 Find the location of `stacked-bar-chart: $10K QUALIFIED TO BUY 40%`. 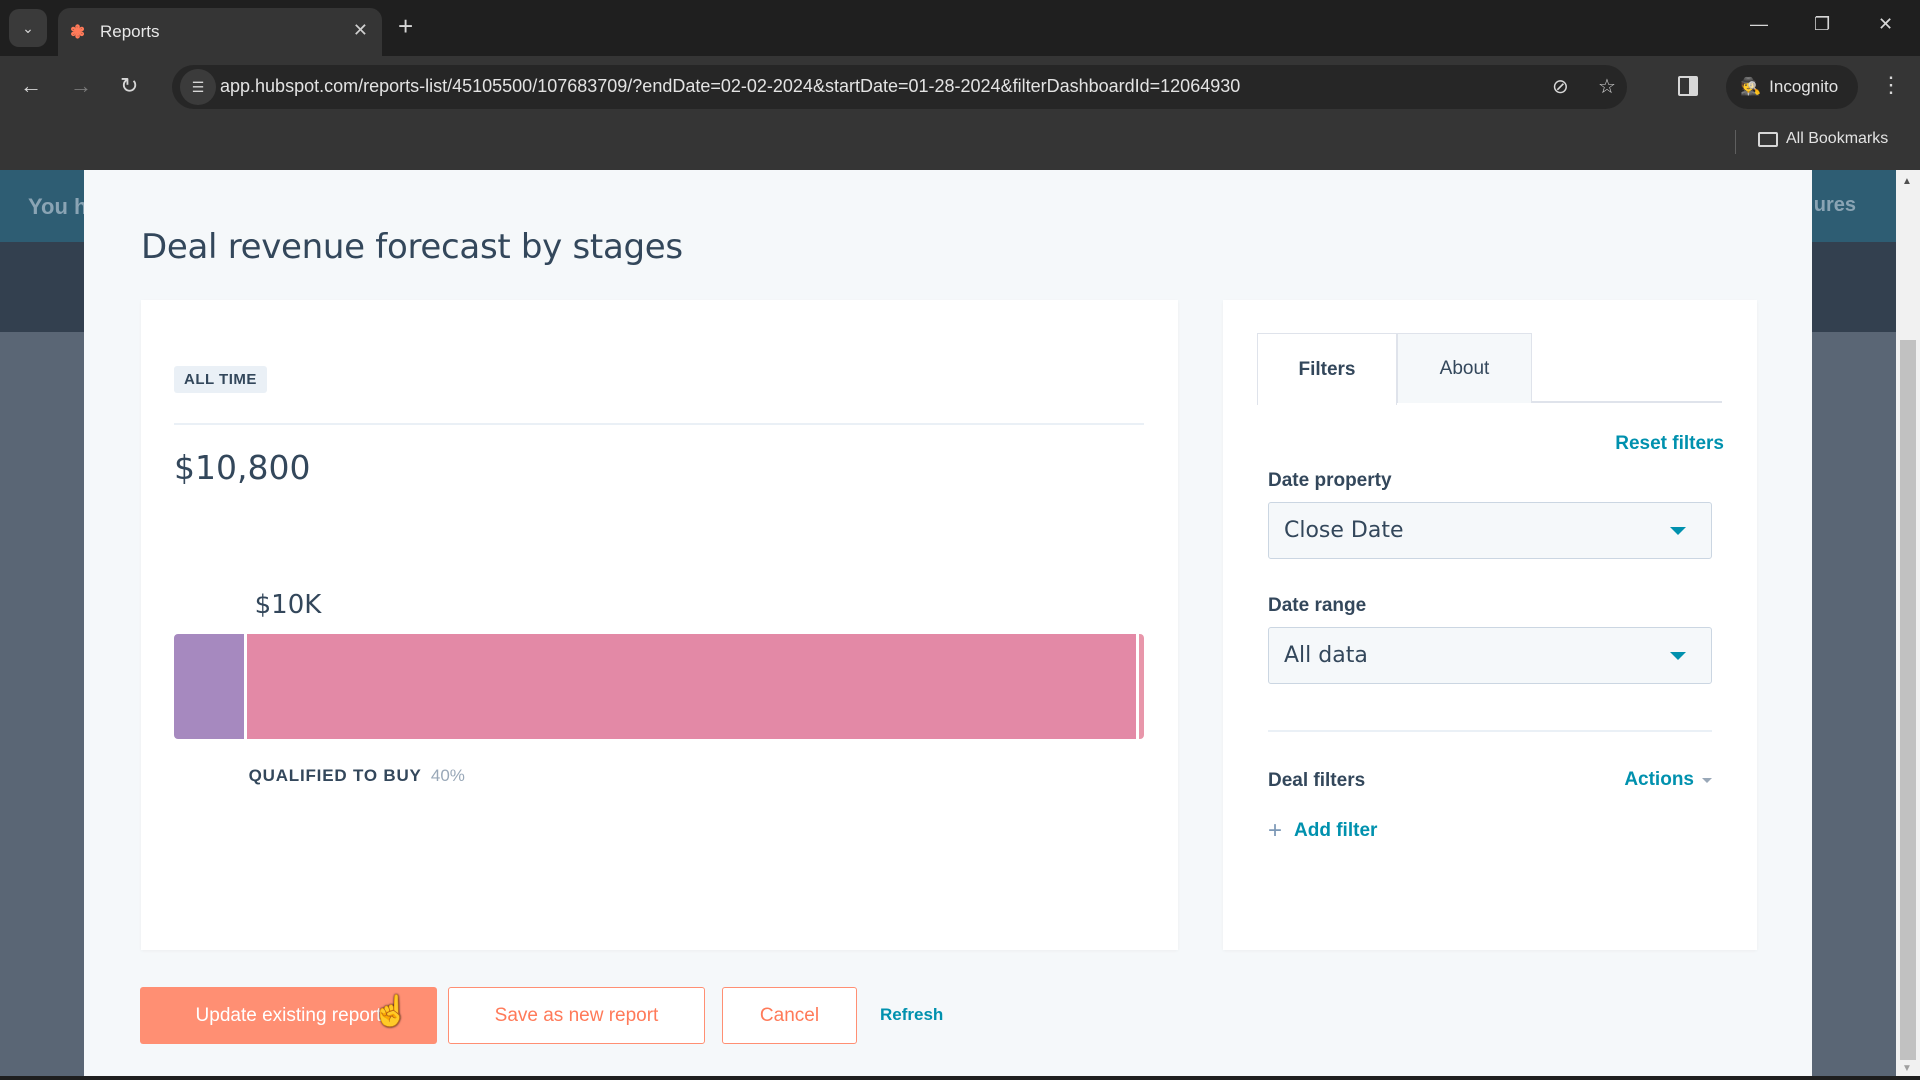

stacked-bar-chart: $10K QUALIFIED TO BUY 40% is located at coordinates (659, 690).